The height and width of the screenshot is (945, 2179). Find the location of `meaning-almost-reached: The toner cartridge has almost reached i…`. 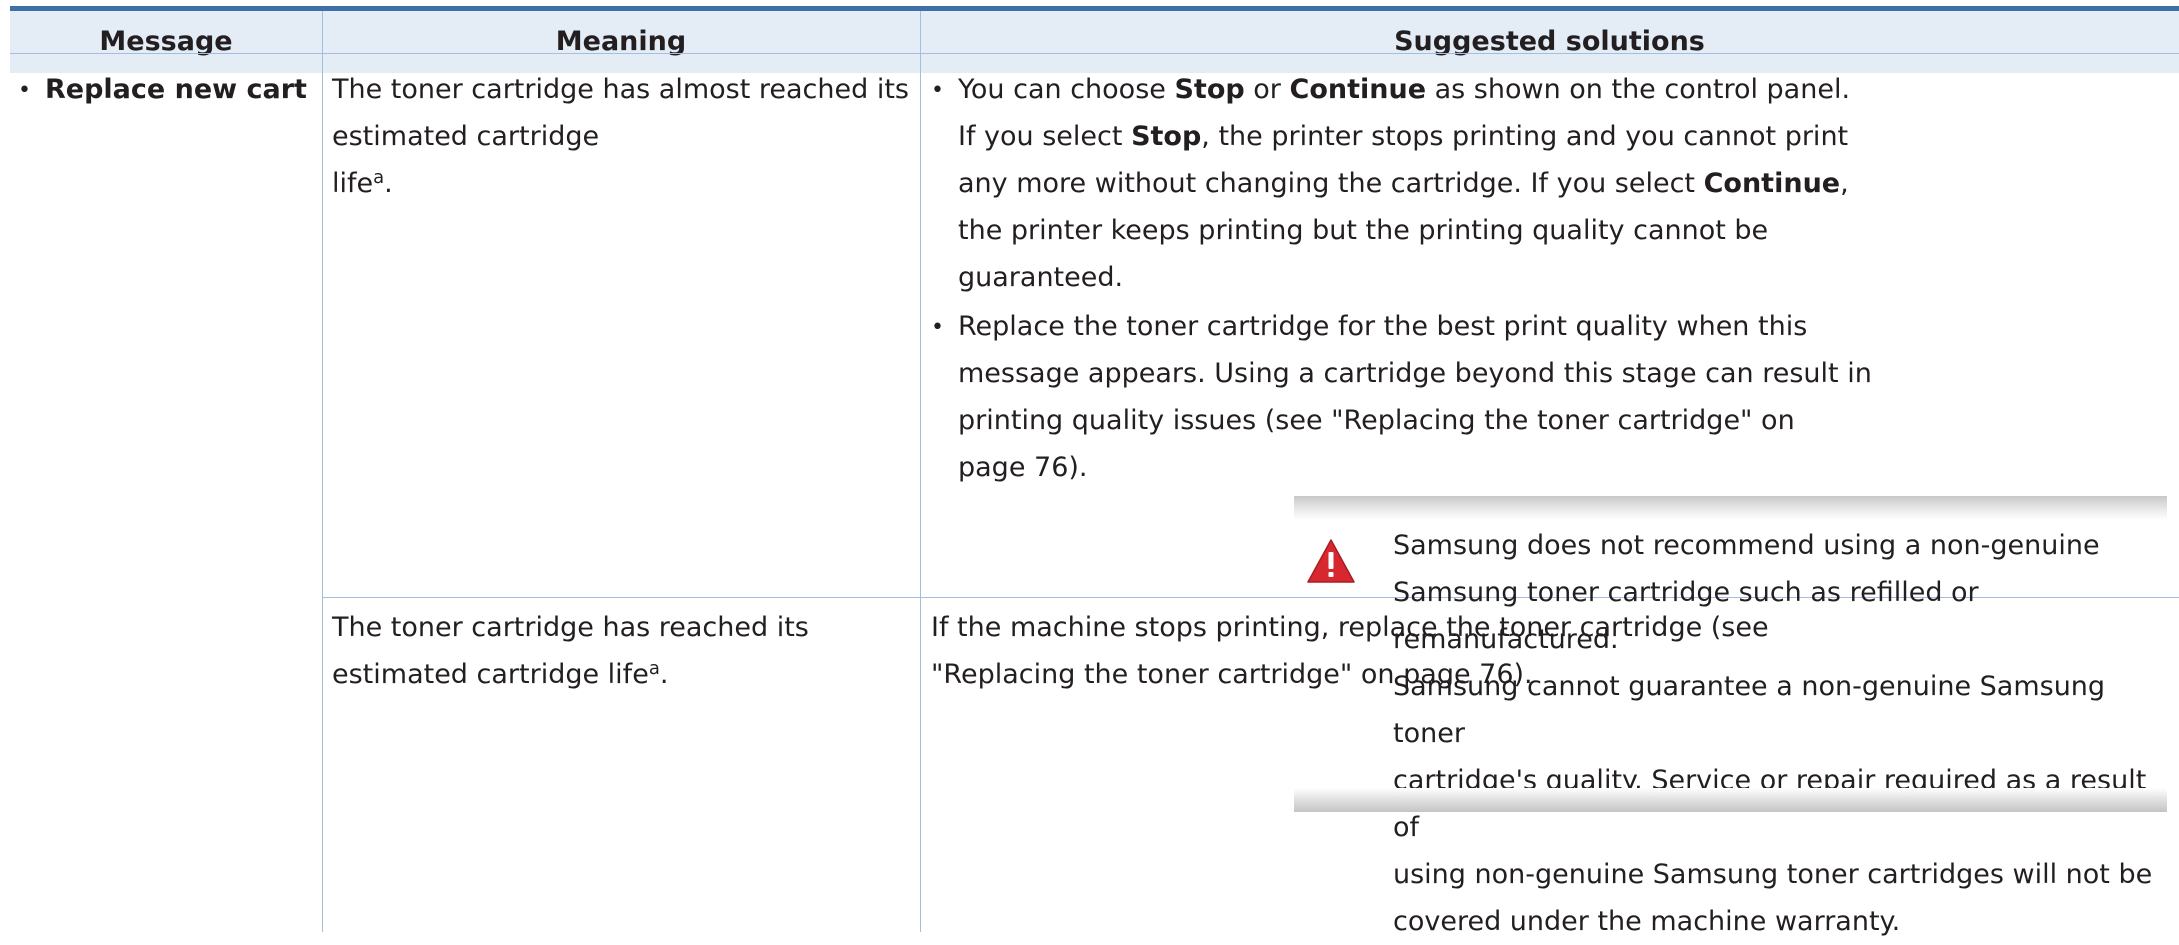

meaning-almost-reached: The toner cartridge has almost reached i… is located at coordinates (620, 136).